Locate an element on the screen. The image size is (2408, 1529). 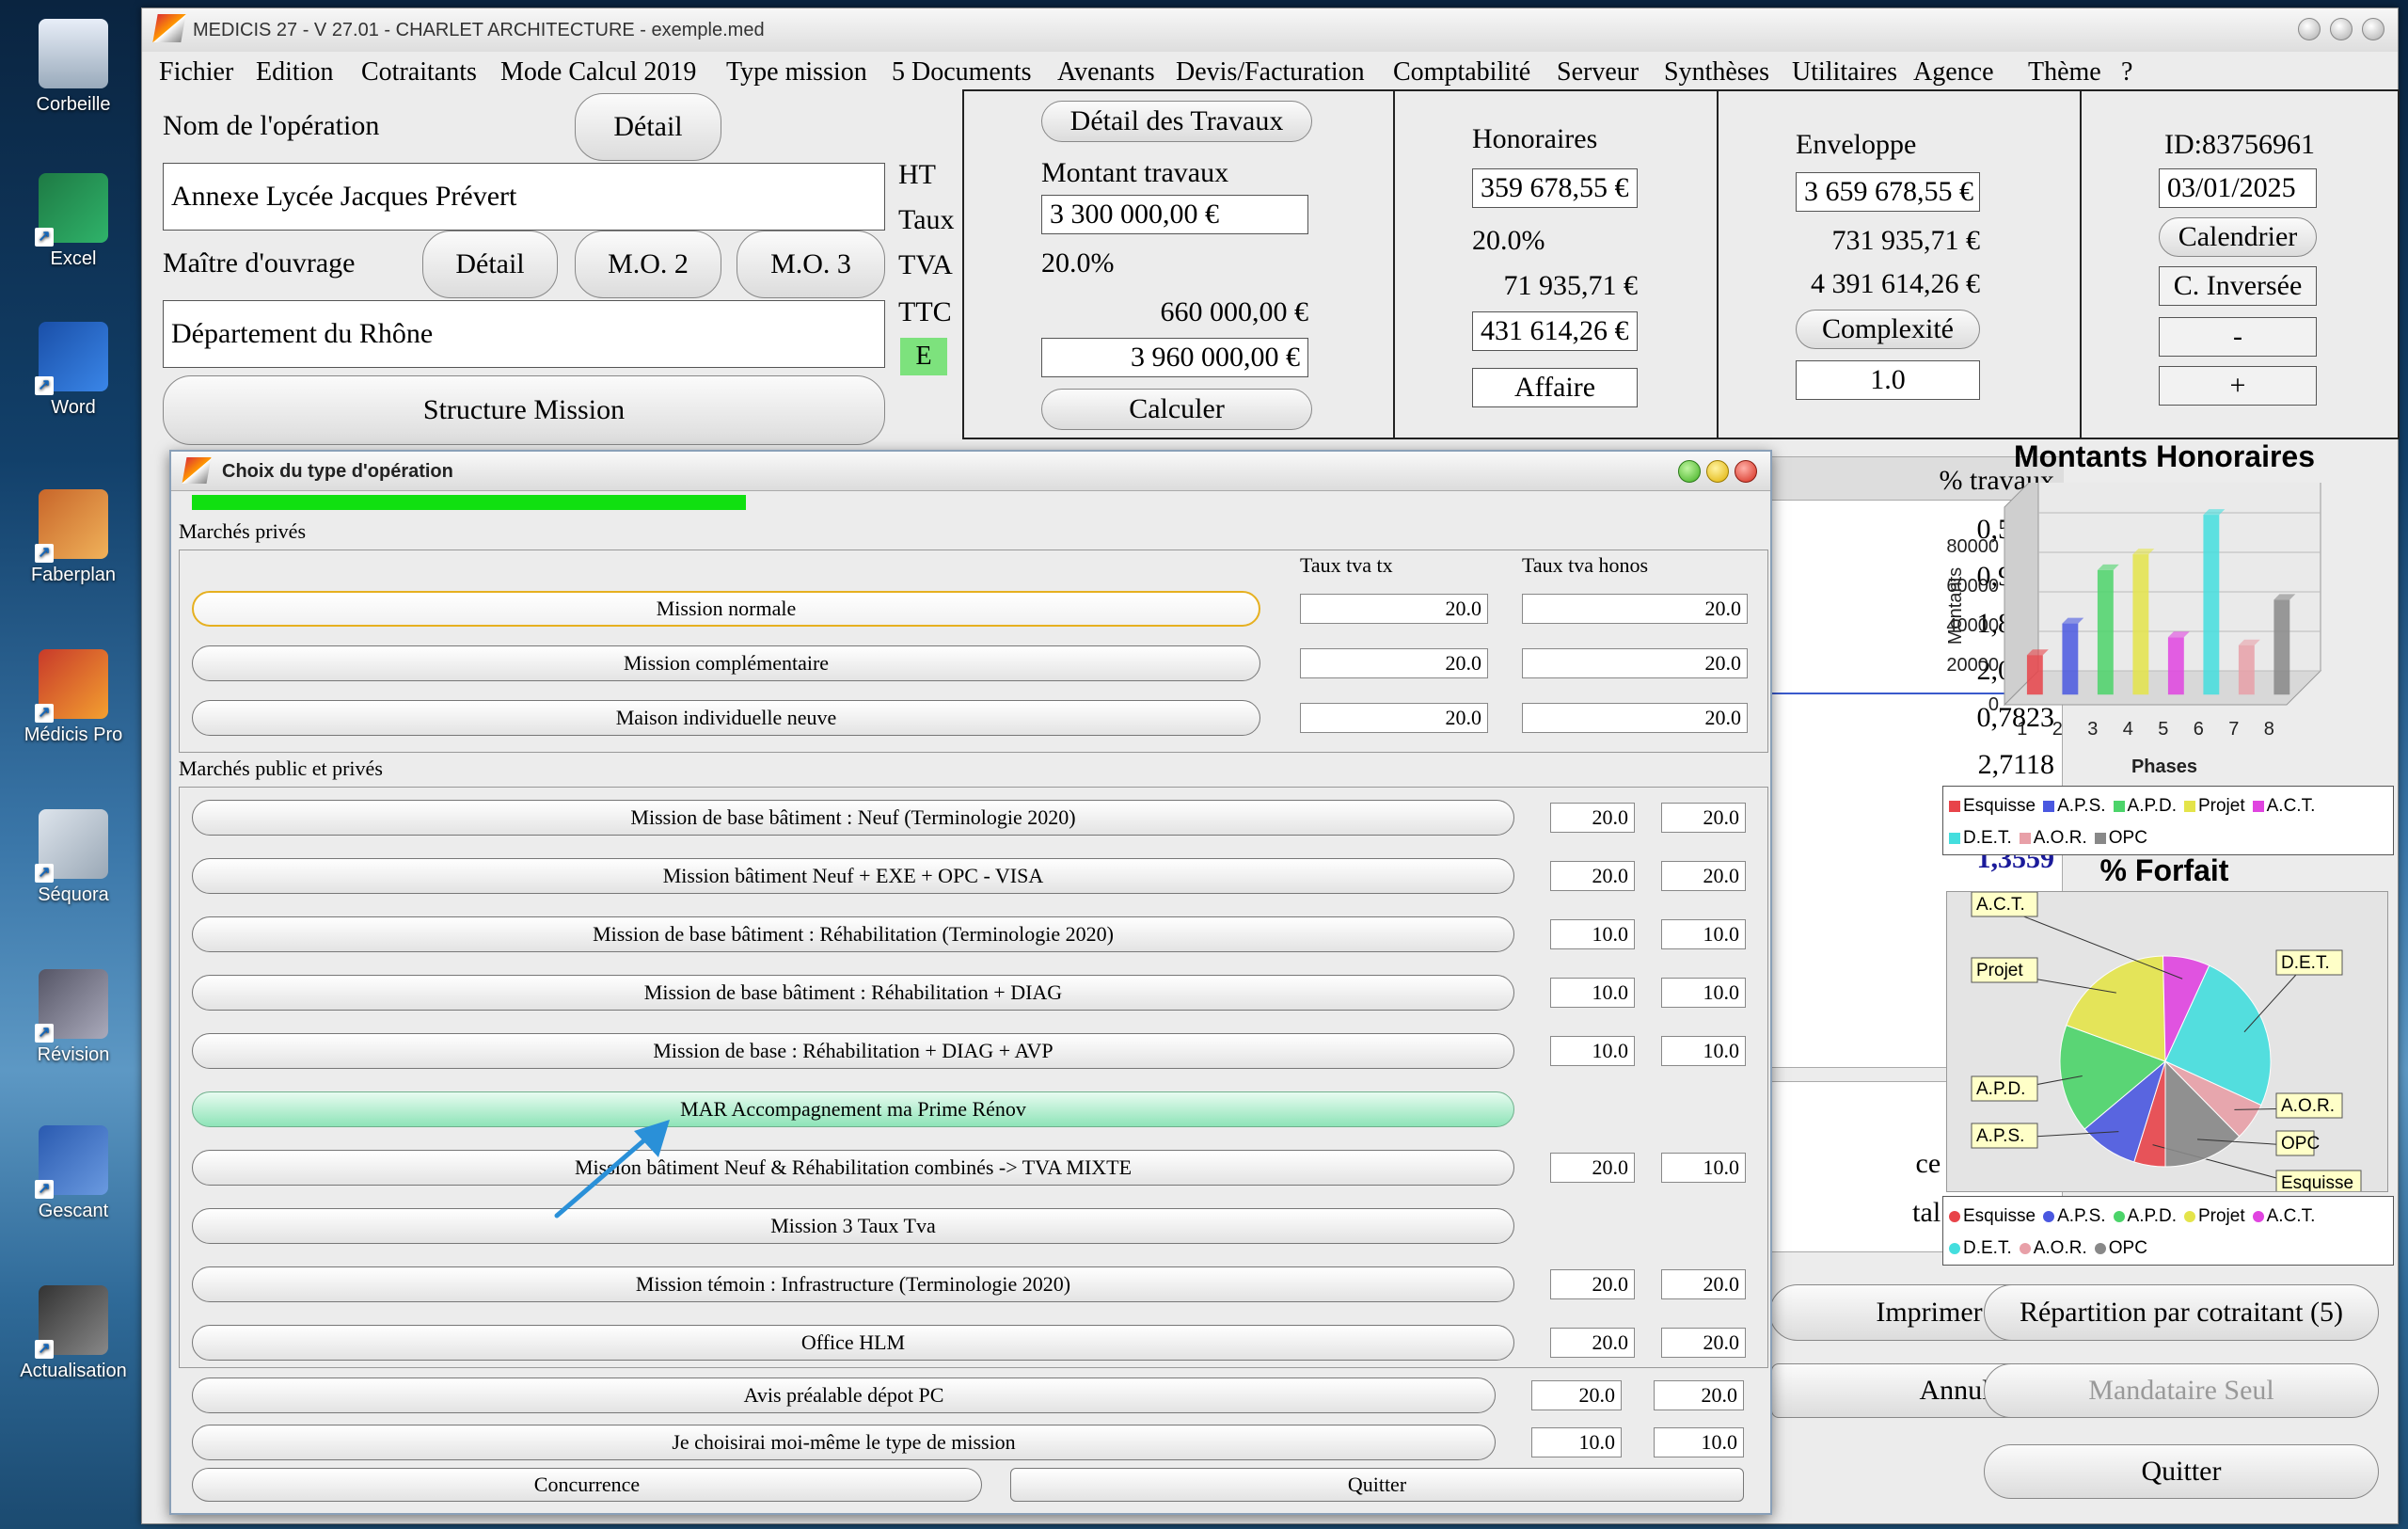
detail-travaux-button: Détail des Travaux is located at coordinates (1176, 122).